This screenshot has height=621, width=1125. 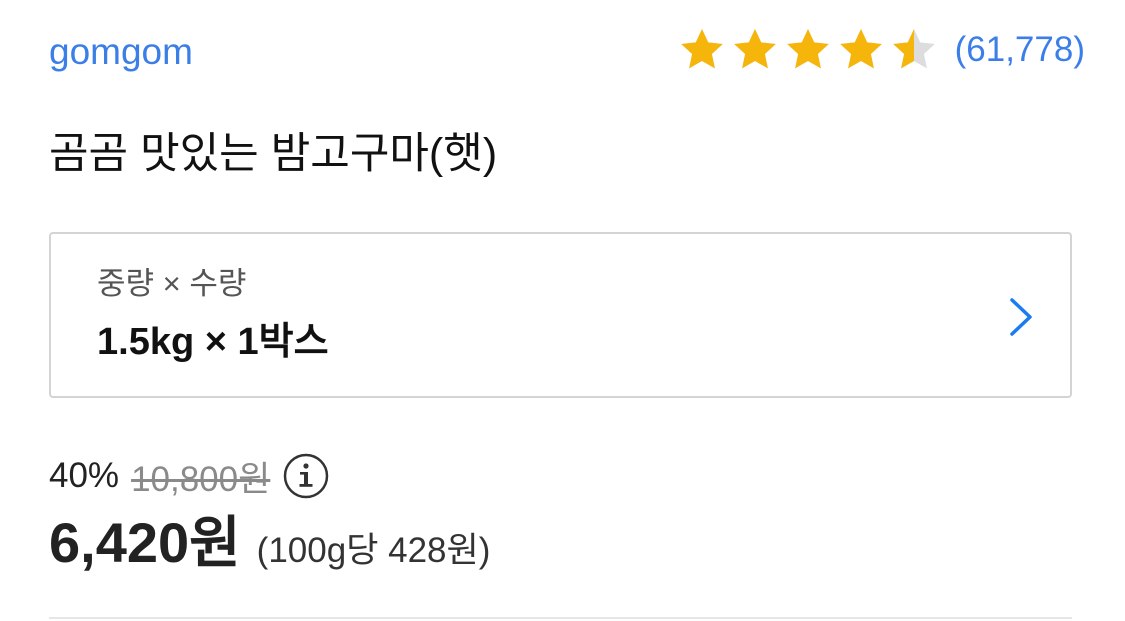 I want to click on divider, so click(x=560, y=618).